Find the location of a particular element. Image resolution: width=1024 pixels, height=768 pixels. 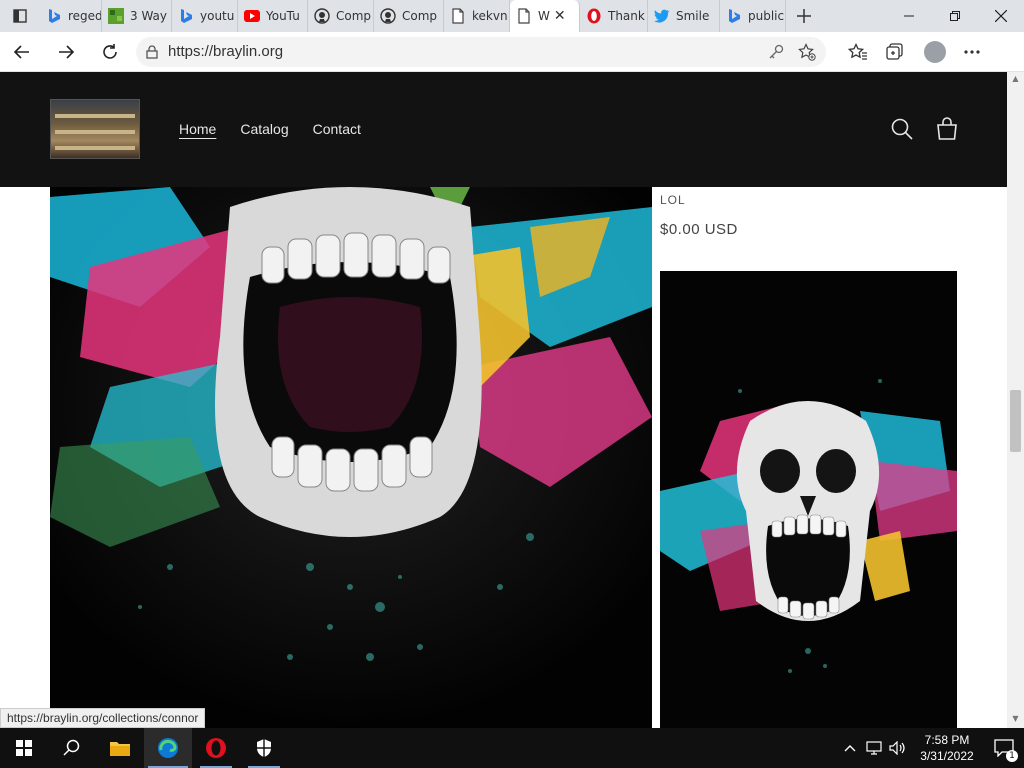

browser-tab-label: YouTu is located at coordinates (283, 16).